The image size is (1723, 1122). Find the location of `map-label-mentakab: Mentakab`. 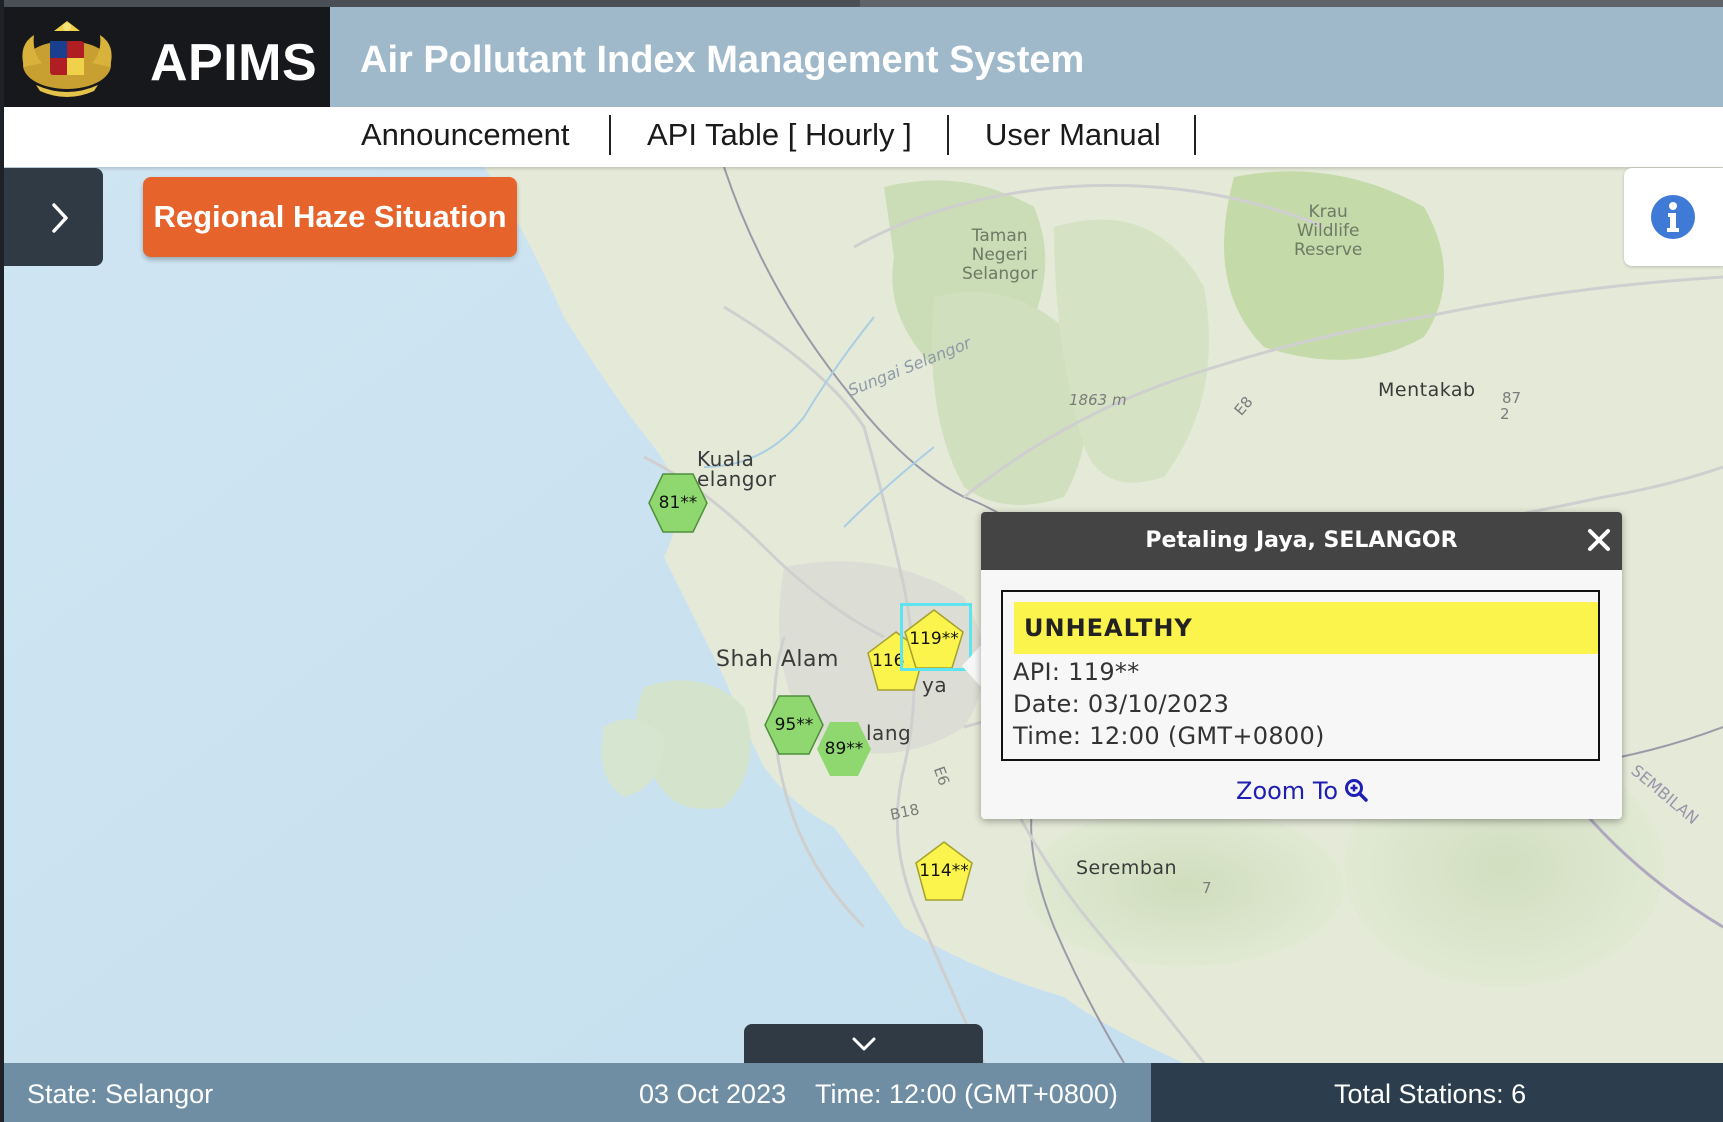

map-label-mentakab: Mentakab is located at coordinates (1427, 390).